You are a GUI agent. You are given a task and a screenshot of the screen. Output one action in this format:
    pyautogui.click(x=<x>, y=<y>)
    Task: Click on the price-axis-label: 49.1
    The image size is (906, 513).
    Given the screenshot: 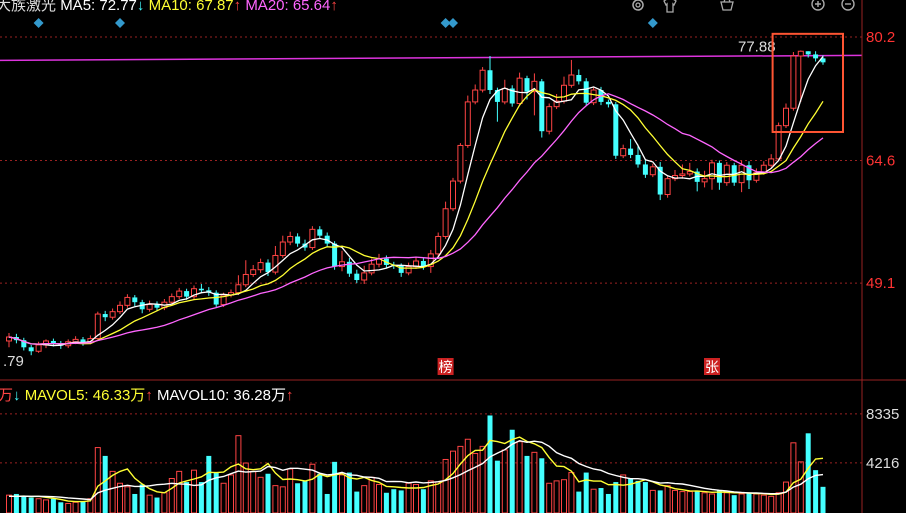 What is the action you would take?
    pyautogui.click(x=880, y=283)
    